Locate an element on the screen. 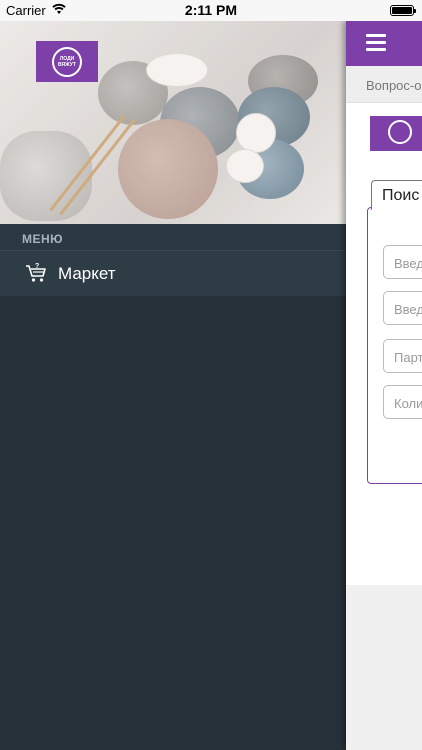  battery-icon is located at coordinates (403, 10).